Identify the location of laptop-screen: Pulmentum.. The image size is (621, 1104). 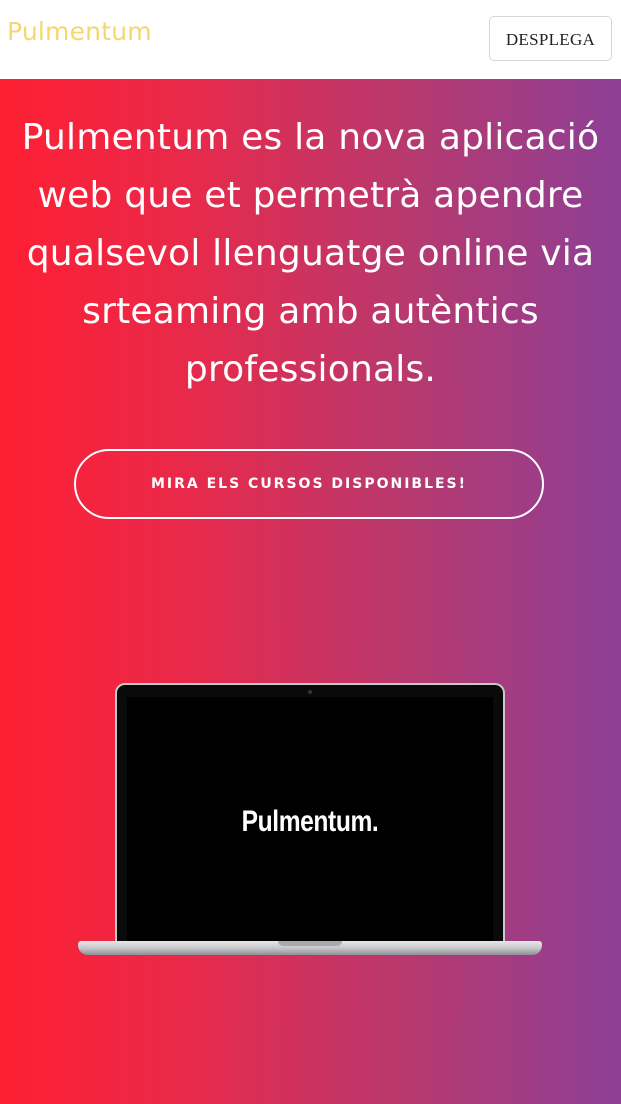
(310, 814).